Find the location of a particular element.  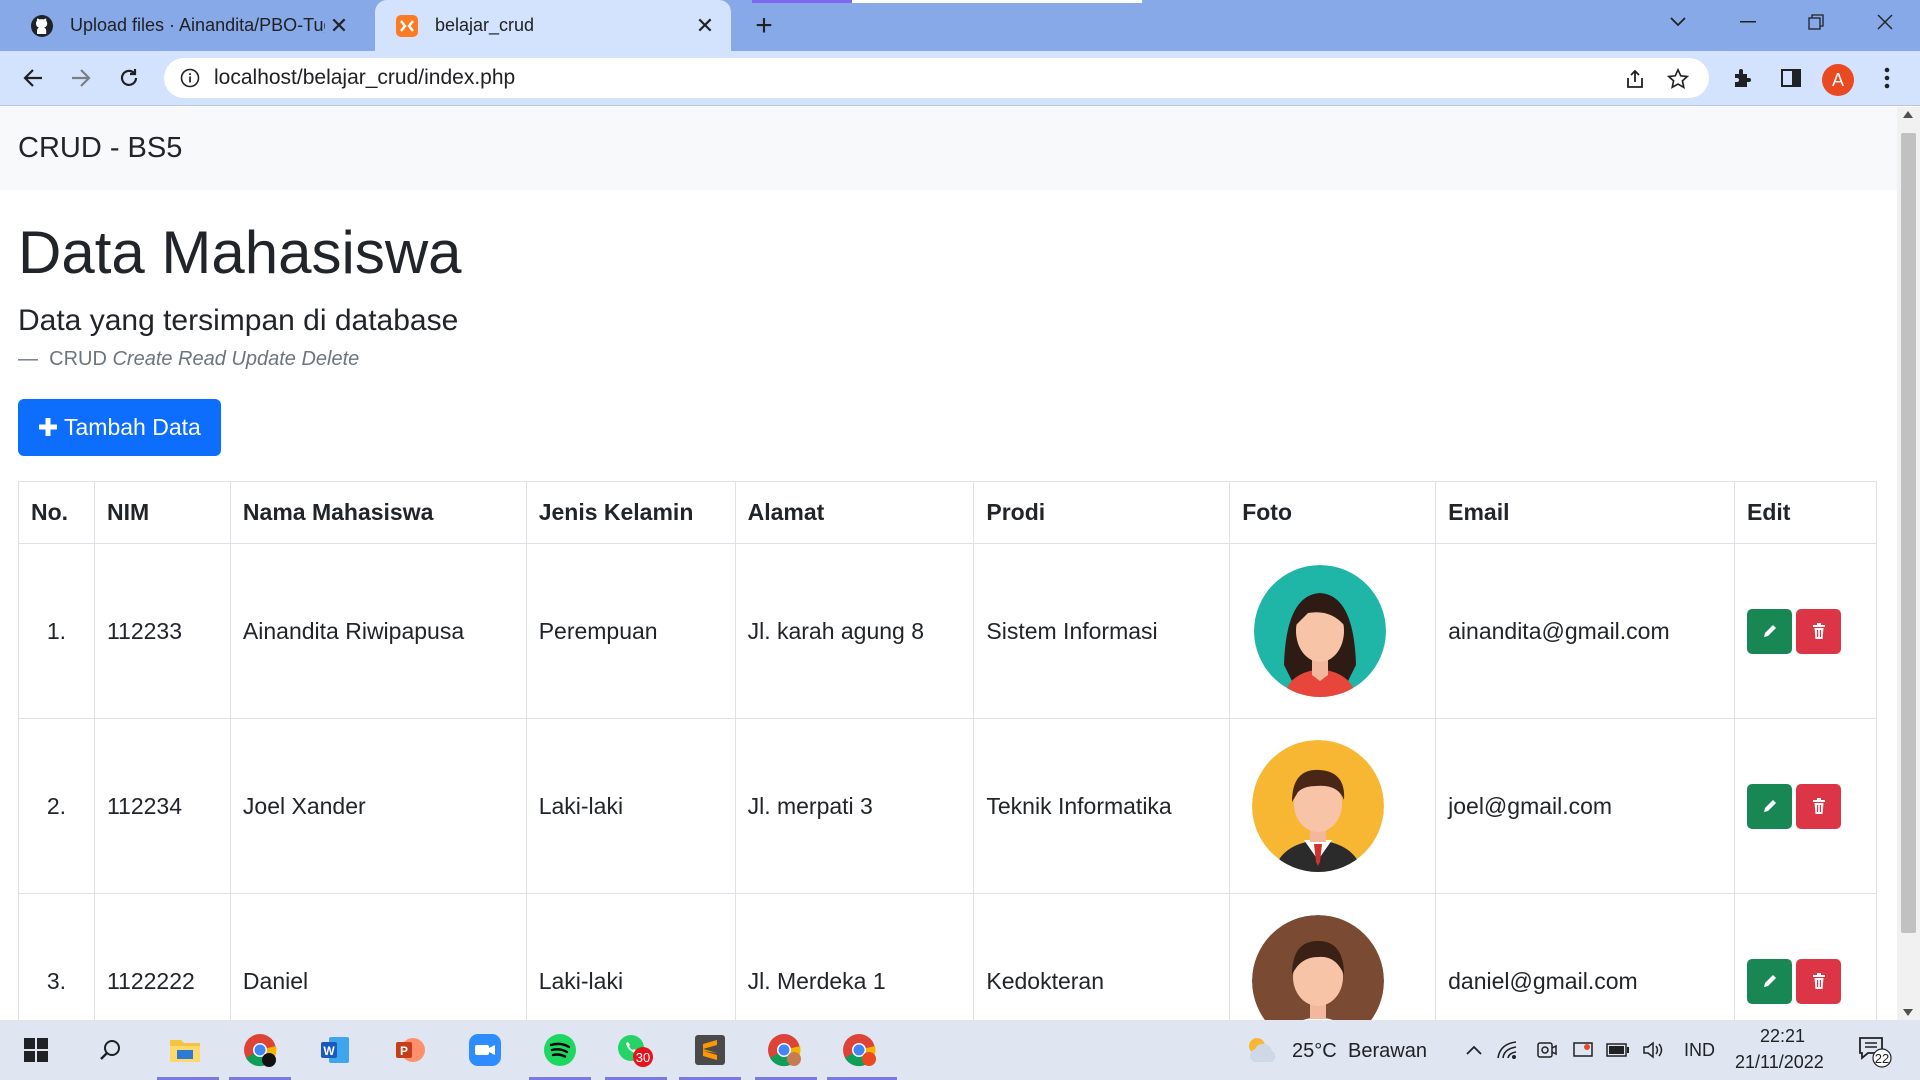

notification-count: 22 is located at coordinates (1882, 1058).